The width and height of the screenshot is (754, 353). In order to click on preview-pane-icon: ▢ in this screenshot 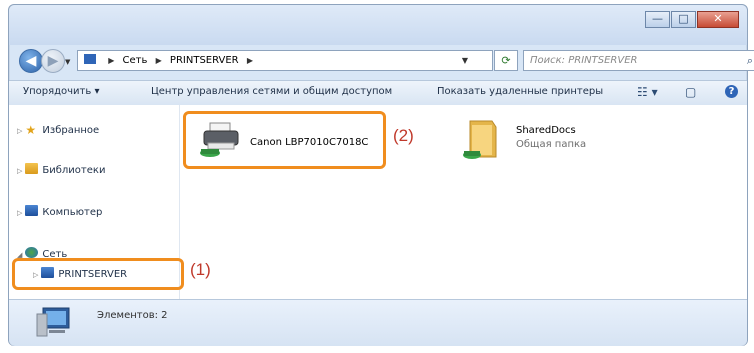, I will do `click(690, 92)`.